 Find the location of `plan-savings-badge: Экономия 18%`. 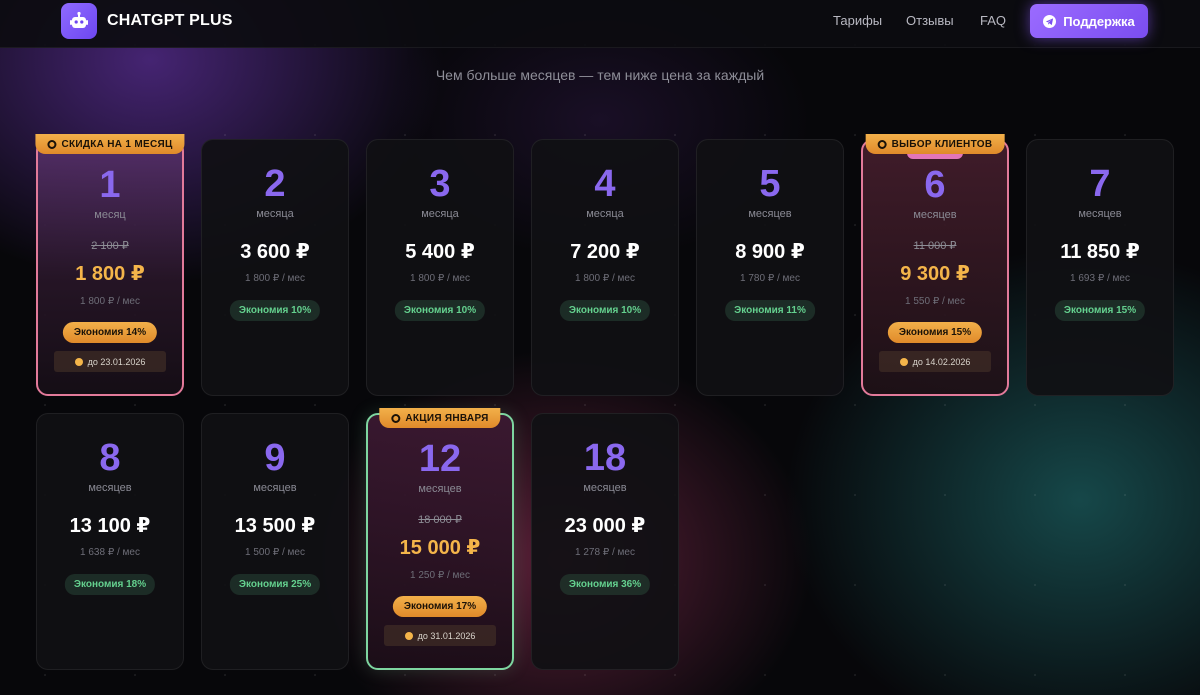

plan-savings-badge: Экономия 18% is located at coordinates (110, 584).